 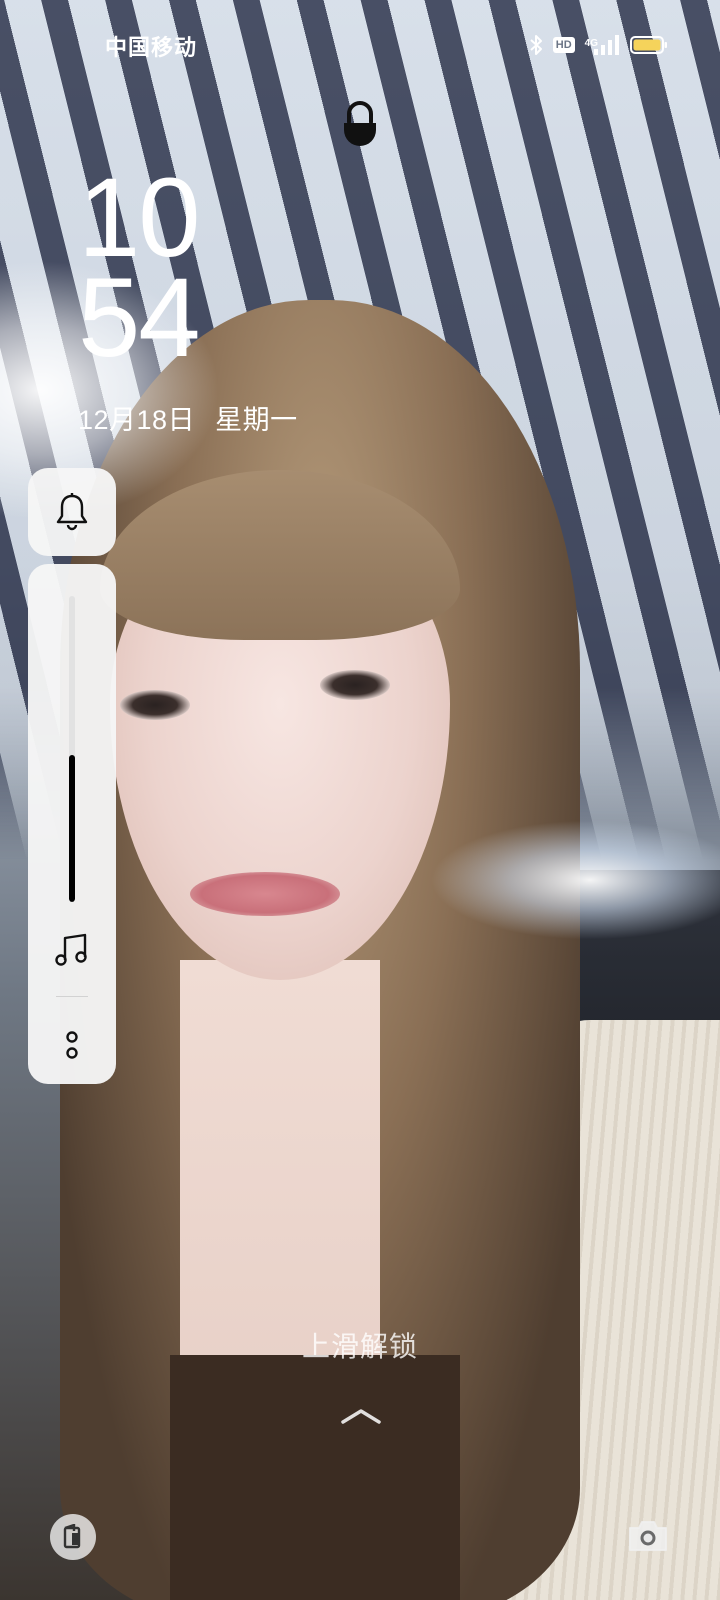 What do you see at coordinates (72, 749) in the screenshot?
I see `volume-slider` at bounding box center [72, 749].